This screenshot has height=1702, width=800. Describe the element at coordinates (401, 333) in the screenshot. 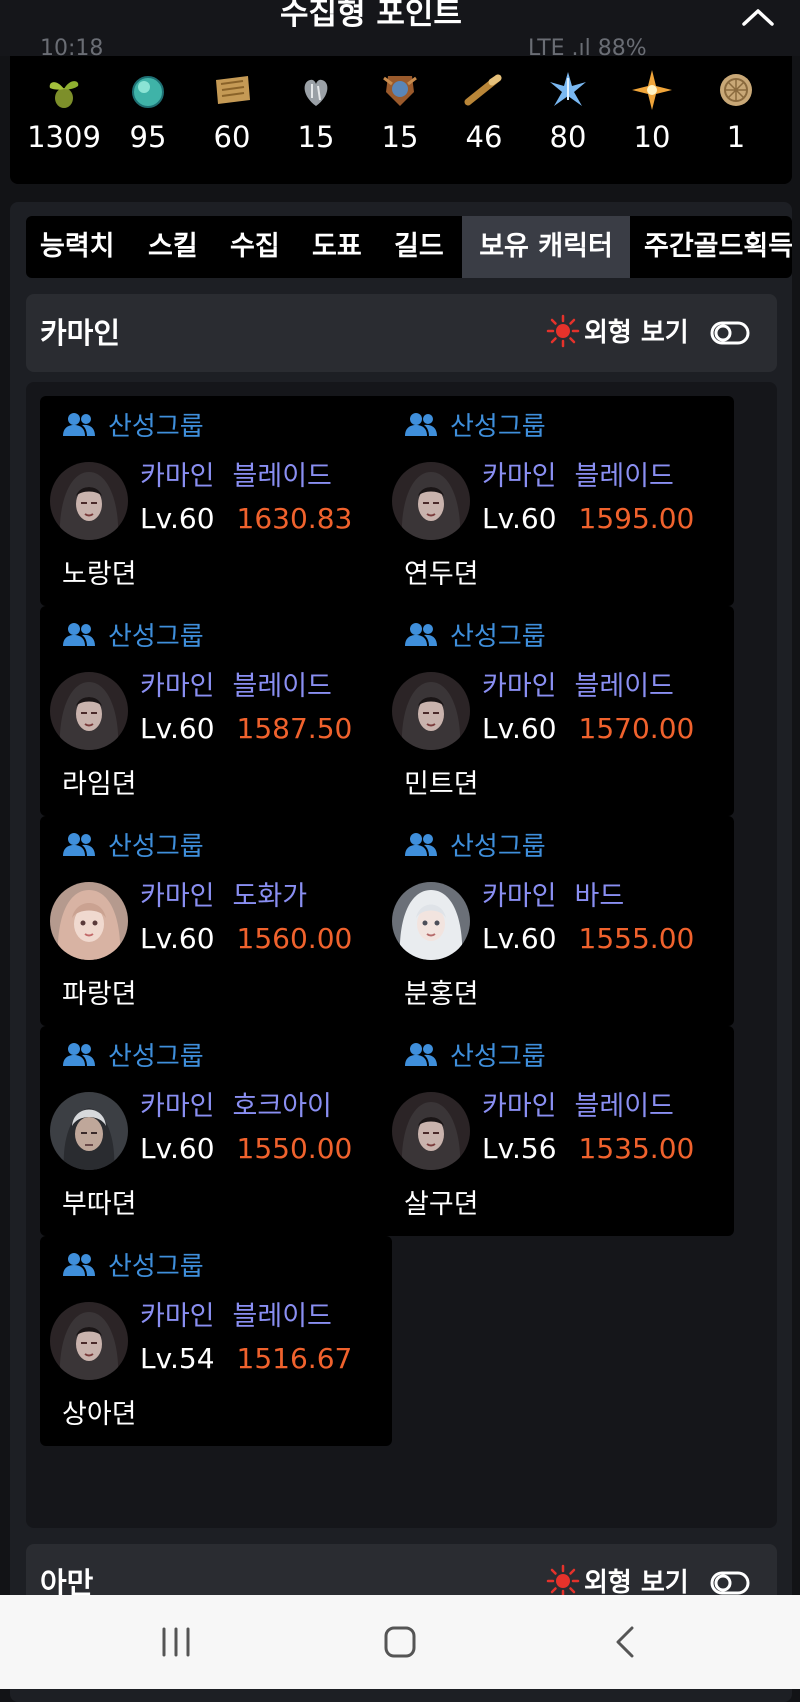

I see `server-section-header: 카마인 외형 보기` at that location.